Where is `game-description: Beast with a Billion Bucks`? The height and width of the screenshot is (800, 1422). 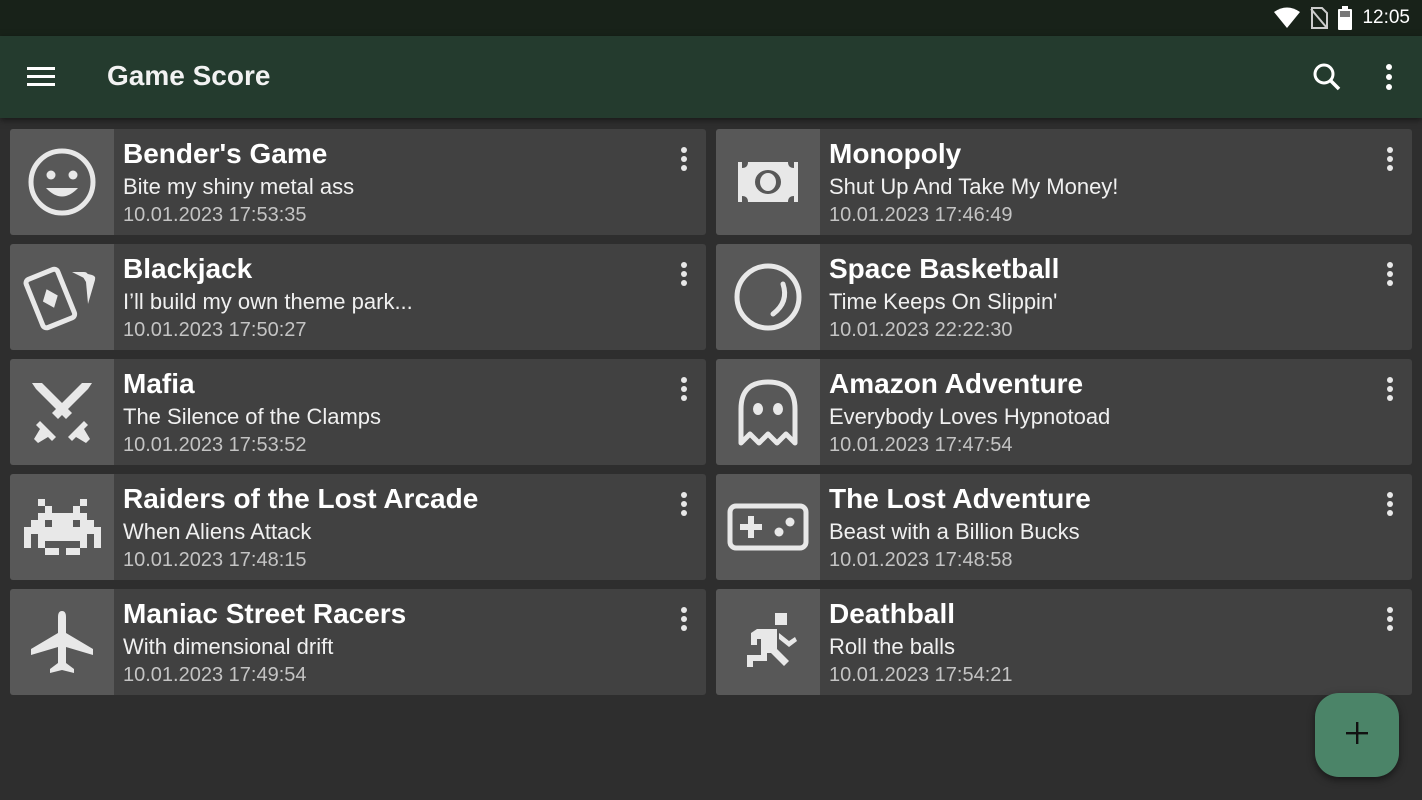
game-description: Beast with a Billion Bucks is located at coordinates (954, 531).